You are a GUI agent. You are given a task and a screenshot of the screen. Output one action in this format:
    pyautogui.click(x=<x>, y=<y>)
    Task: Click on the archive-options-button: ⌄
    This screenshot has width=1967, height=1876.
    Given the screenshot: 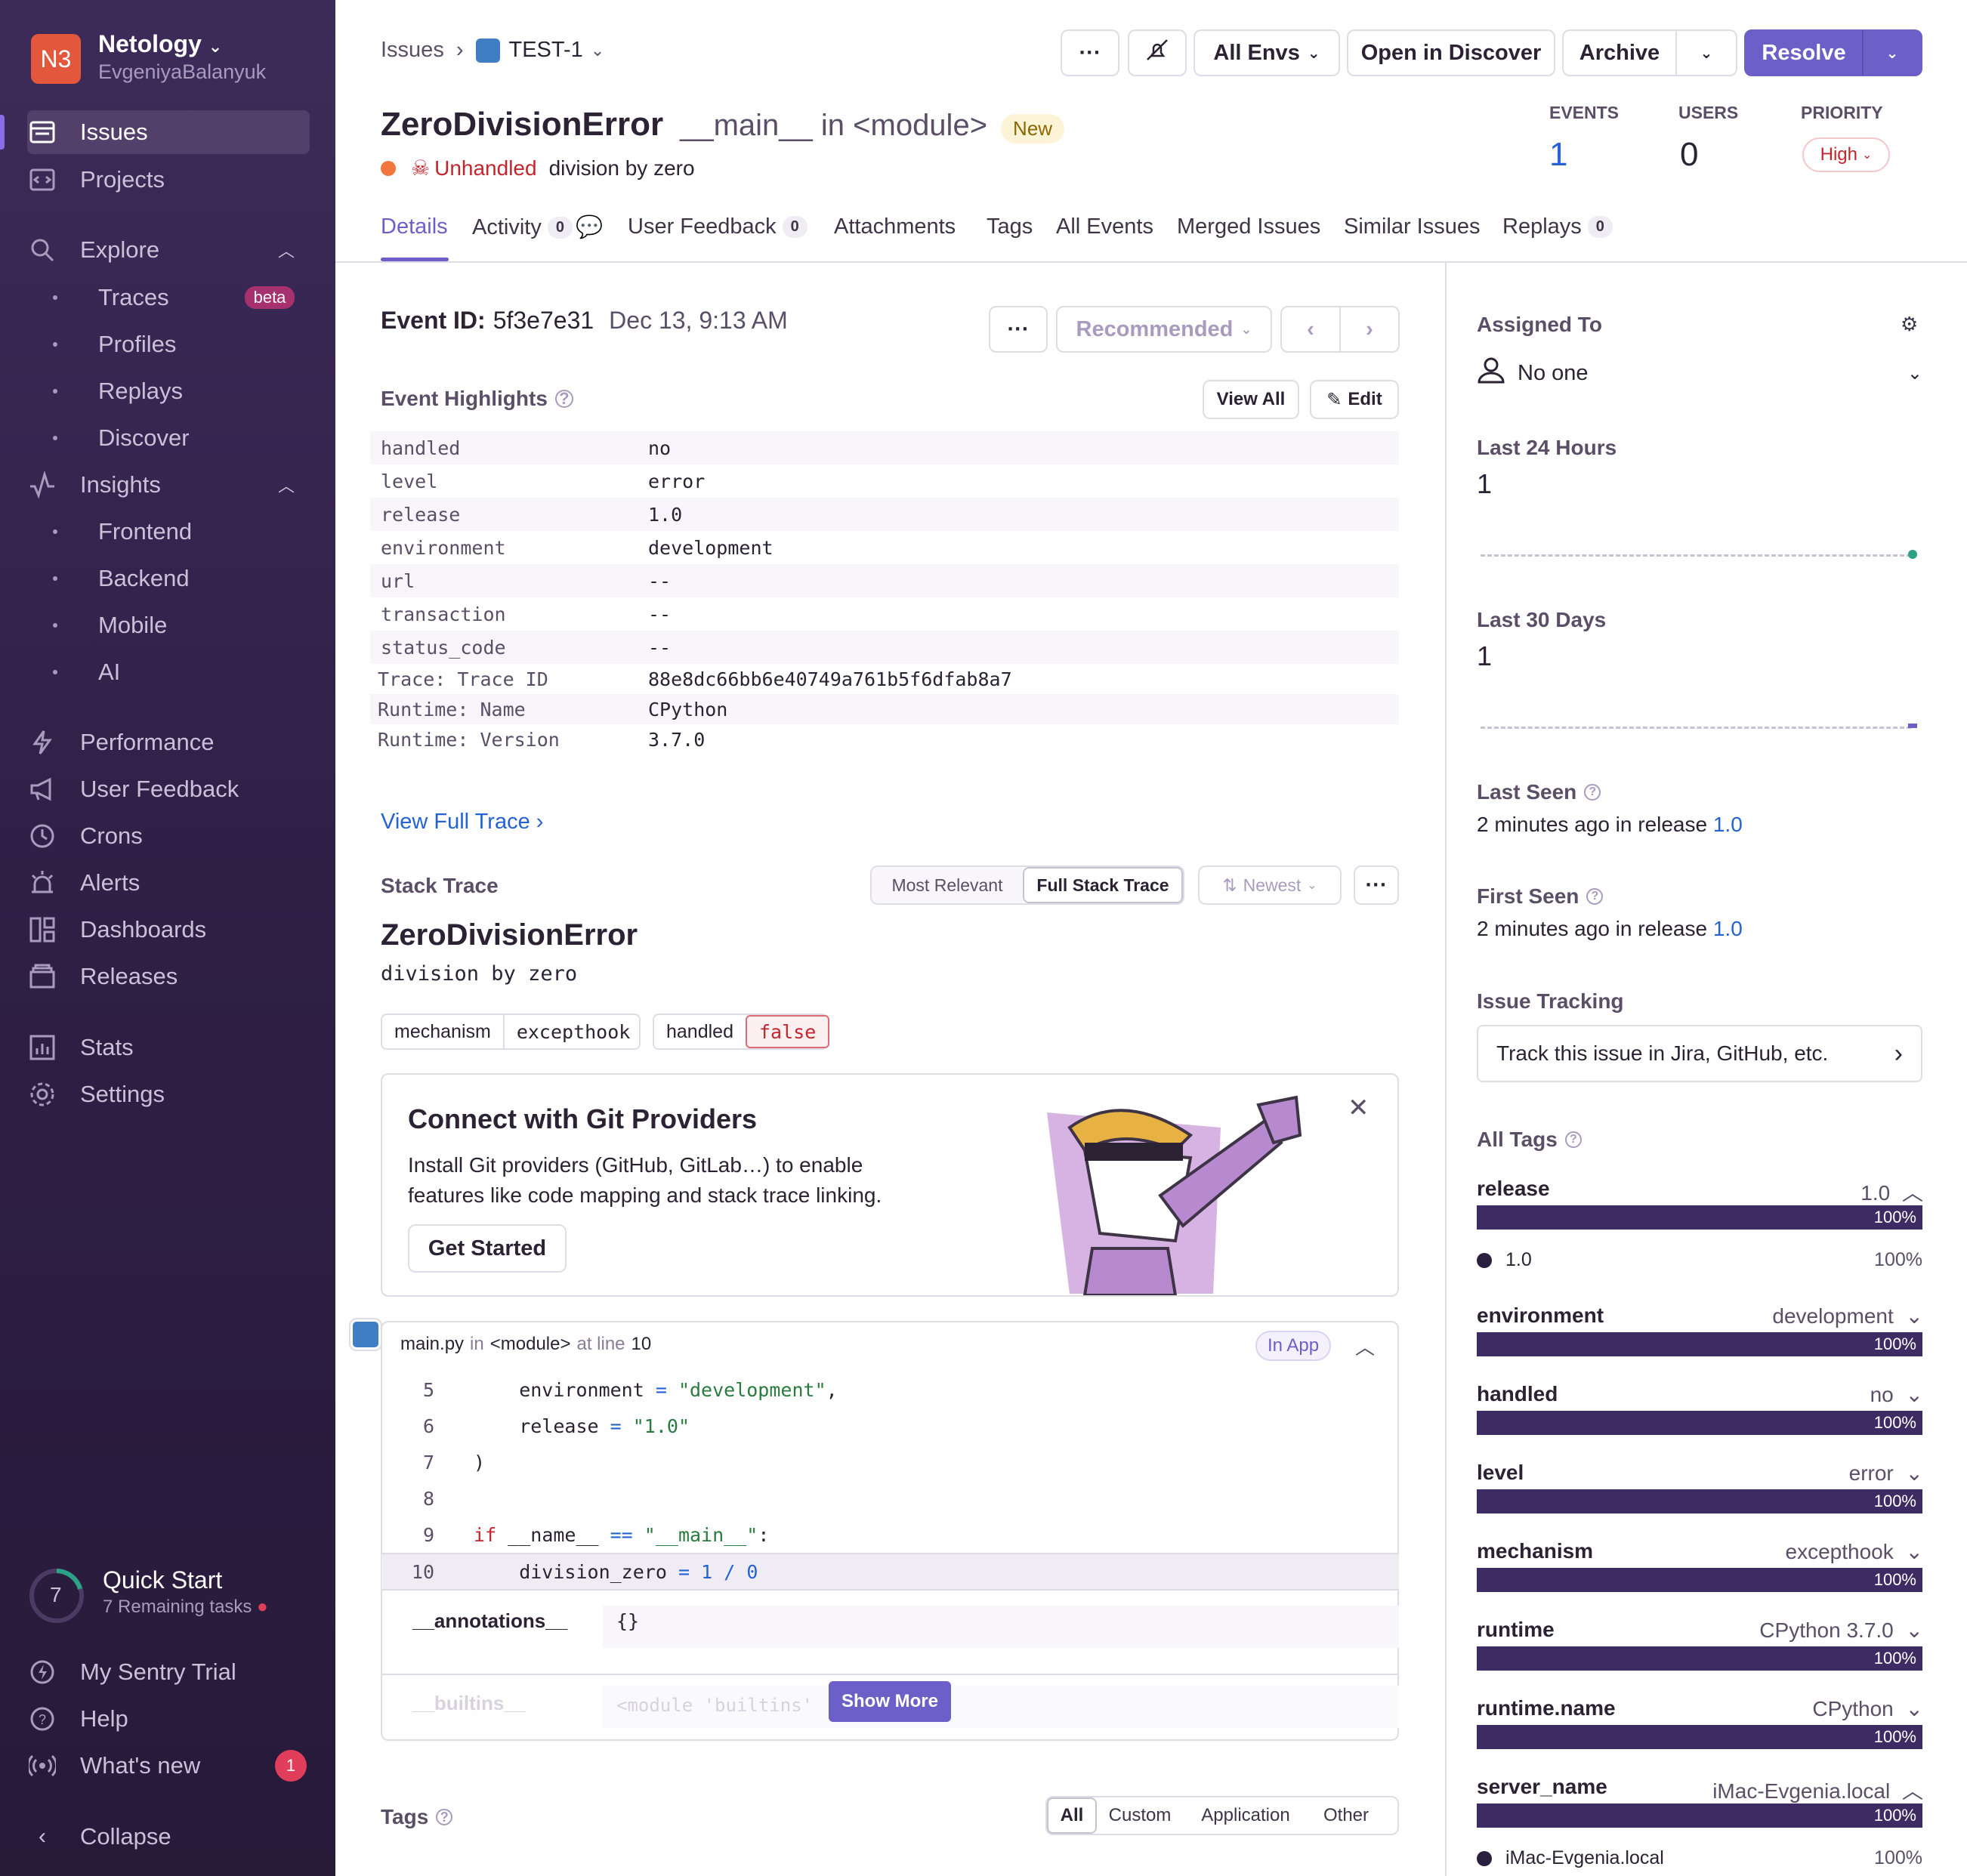 What is the action you would take?
    pyautogui.click(x=1706, y=53)
    